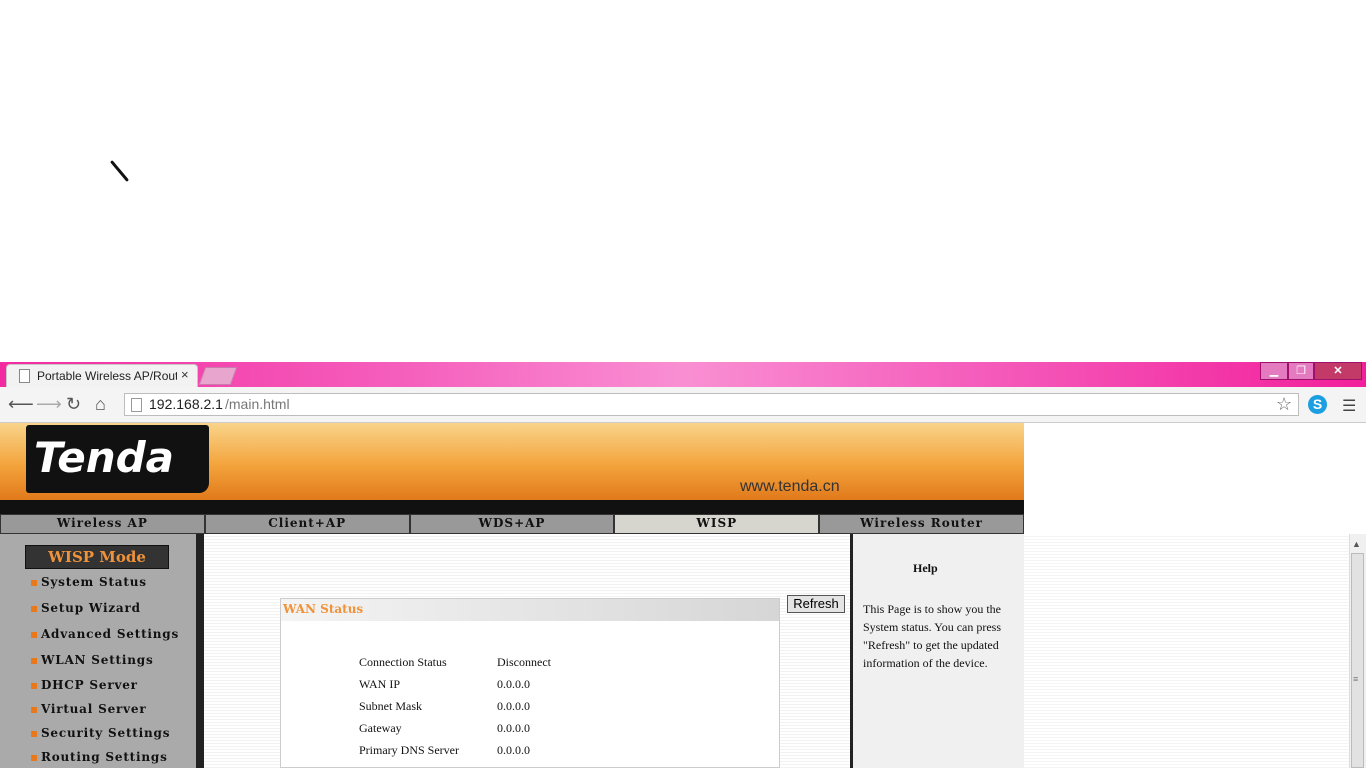 This screenshot has width=1366, height=768. Describe the element at coordinates (119, 171) in the screenshot. I see `mouse-cursor` at that location.